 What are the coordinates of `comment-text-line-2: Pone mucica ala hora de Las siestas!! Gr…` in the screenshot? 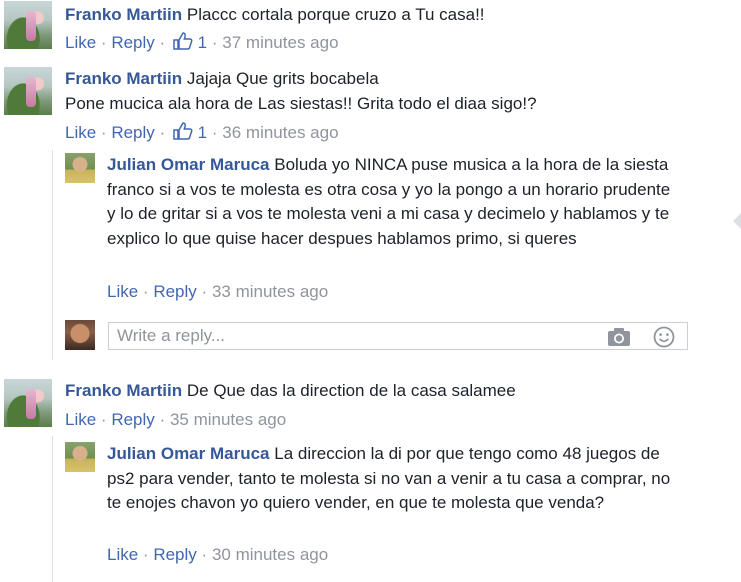 It's located at (301, 103).